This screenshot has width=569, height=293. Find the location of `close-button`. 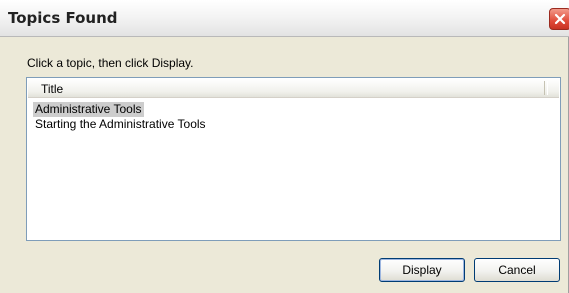

close-button is located at coordinates (559, 19).